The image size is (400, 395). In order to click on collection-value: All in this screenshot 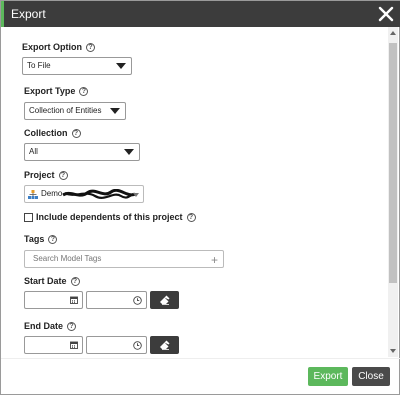, I will do `click(33, 151)`.